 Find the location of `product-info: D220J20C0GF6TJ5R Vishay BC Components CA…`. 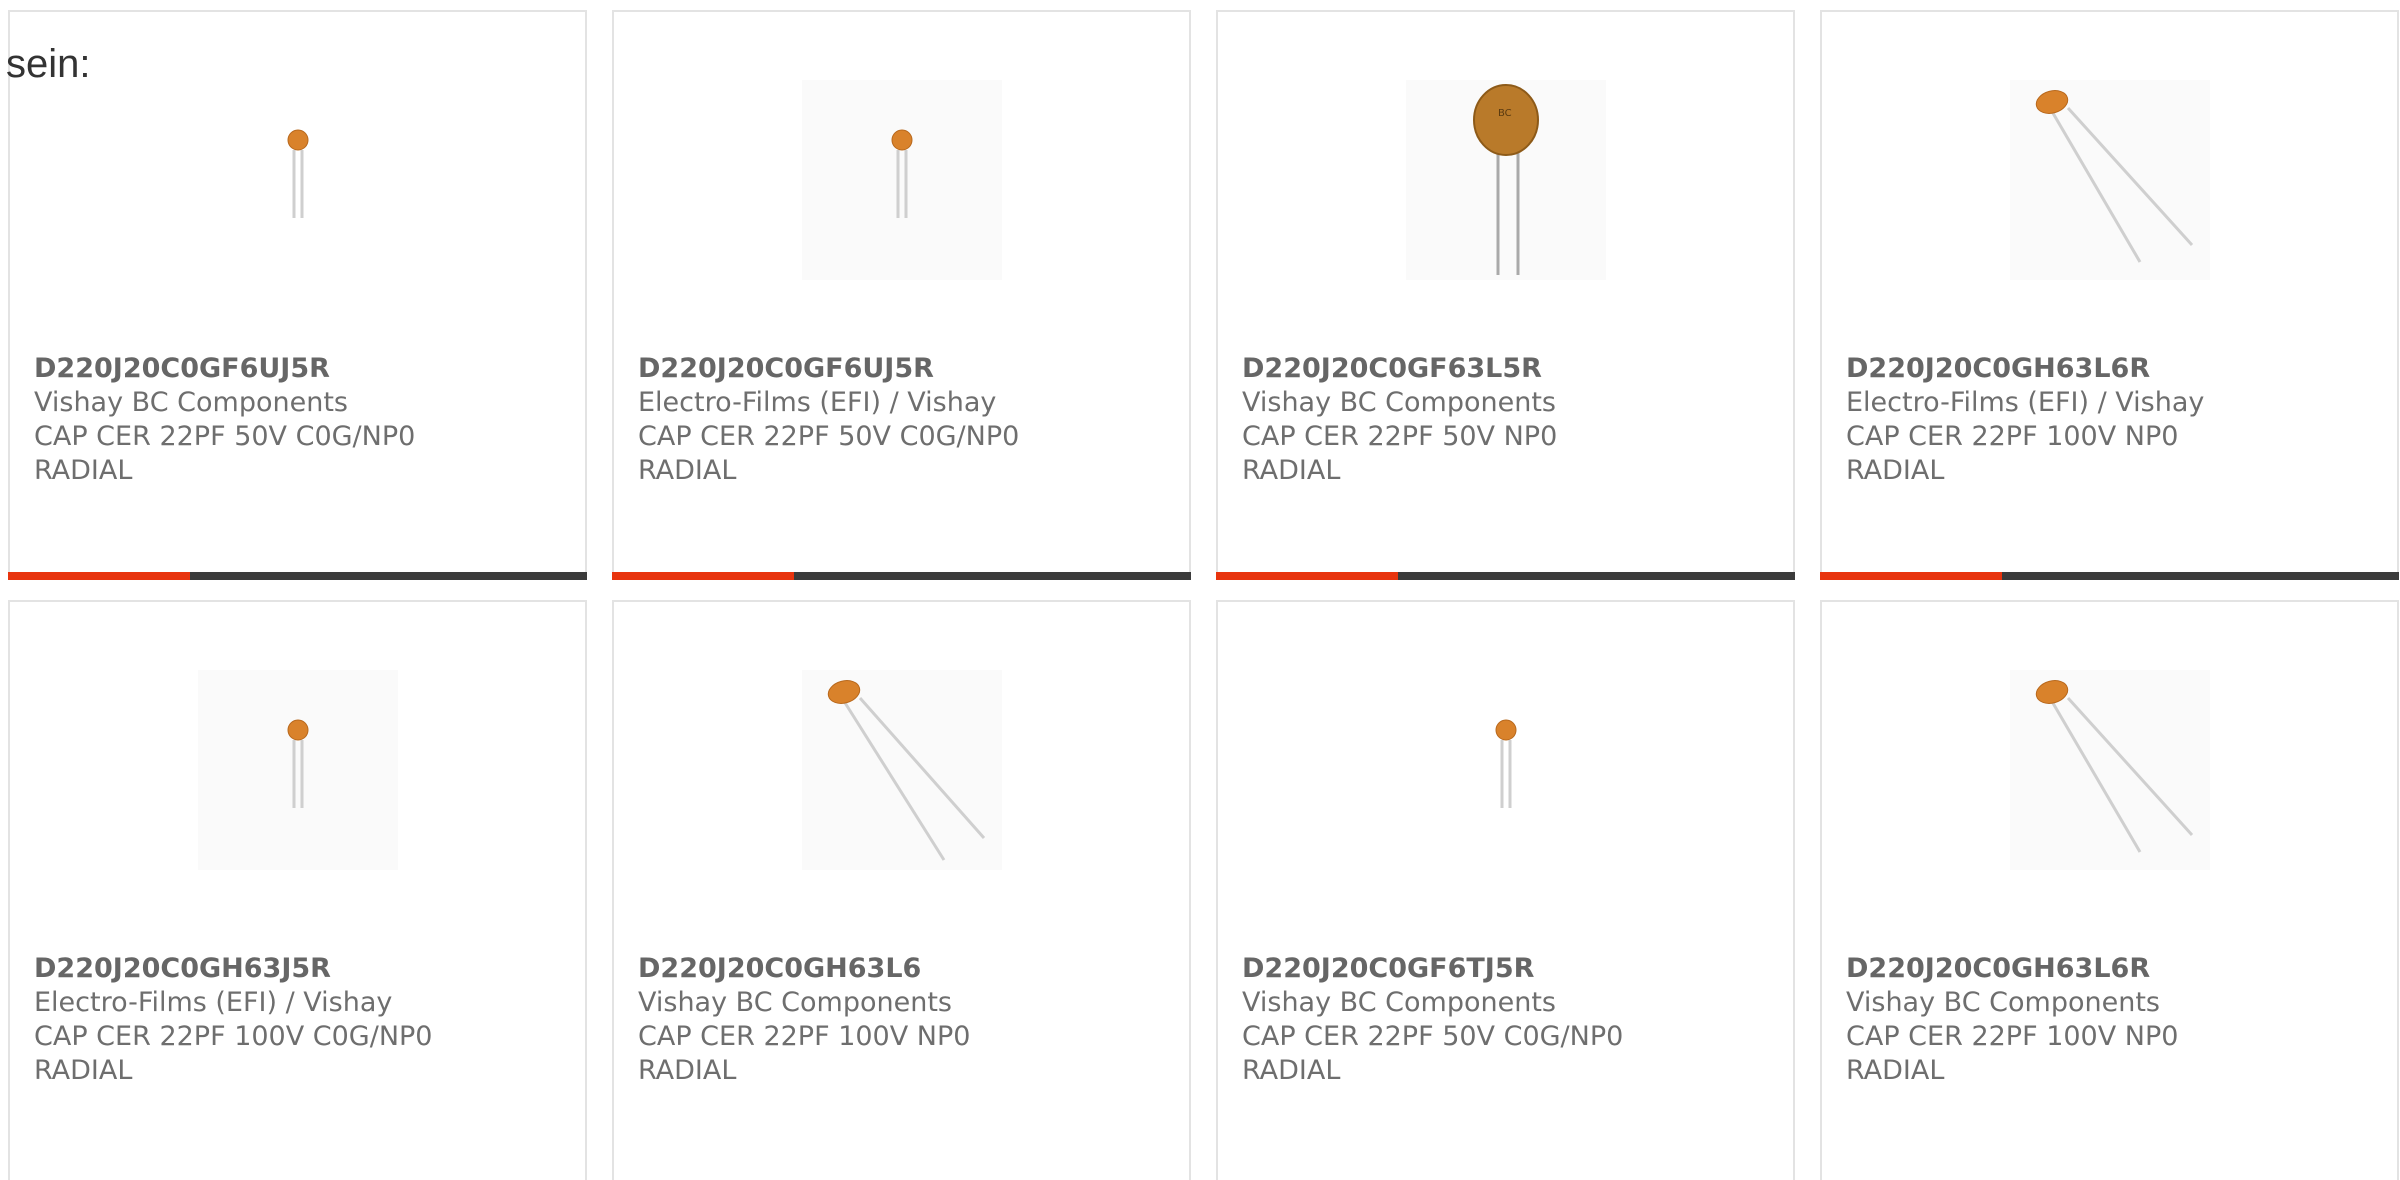

product-info: D220J20C0GF6TJ5R Vishay BC Components CA… is located at coordinates (1505, 1020).